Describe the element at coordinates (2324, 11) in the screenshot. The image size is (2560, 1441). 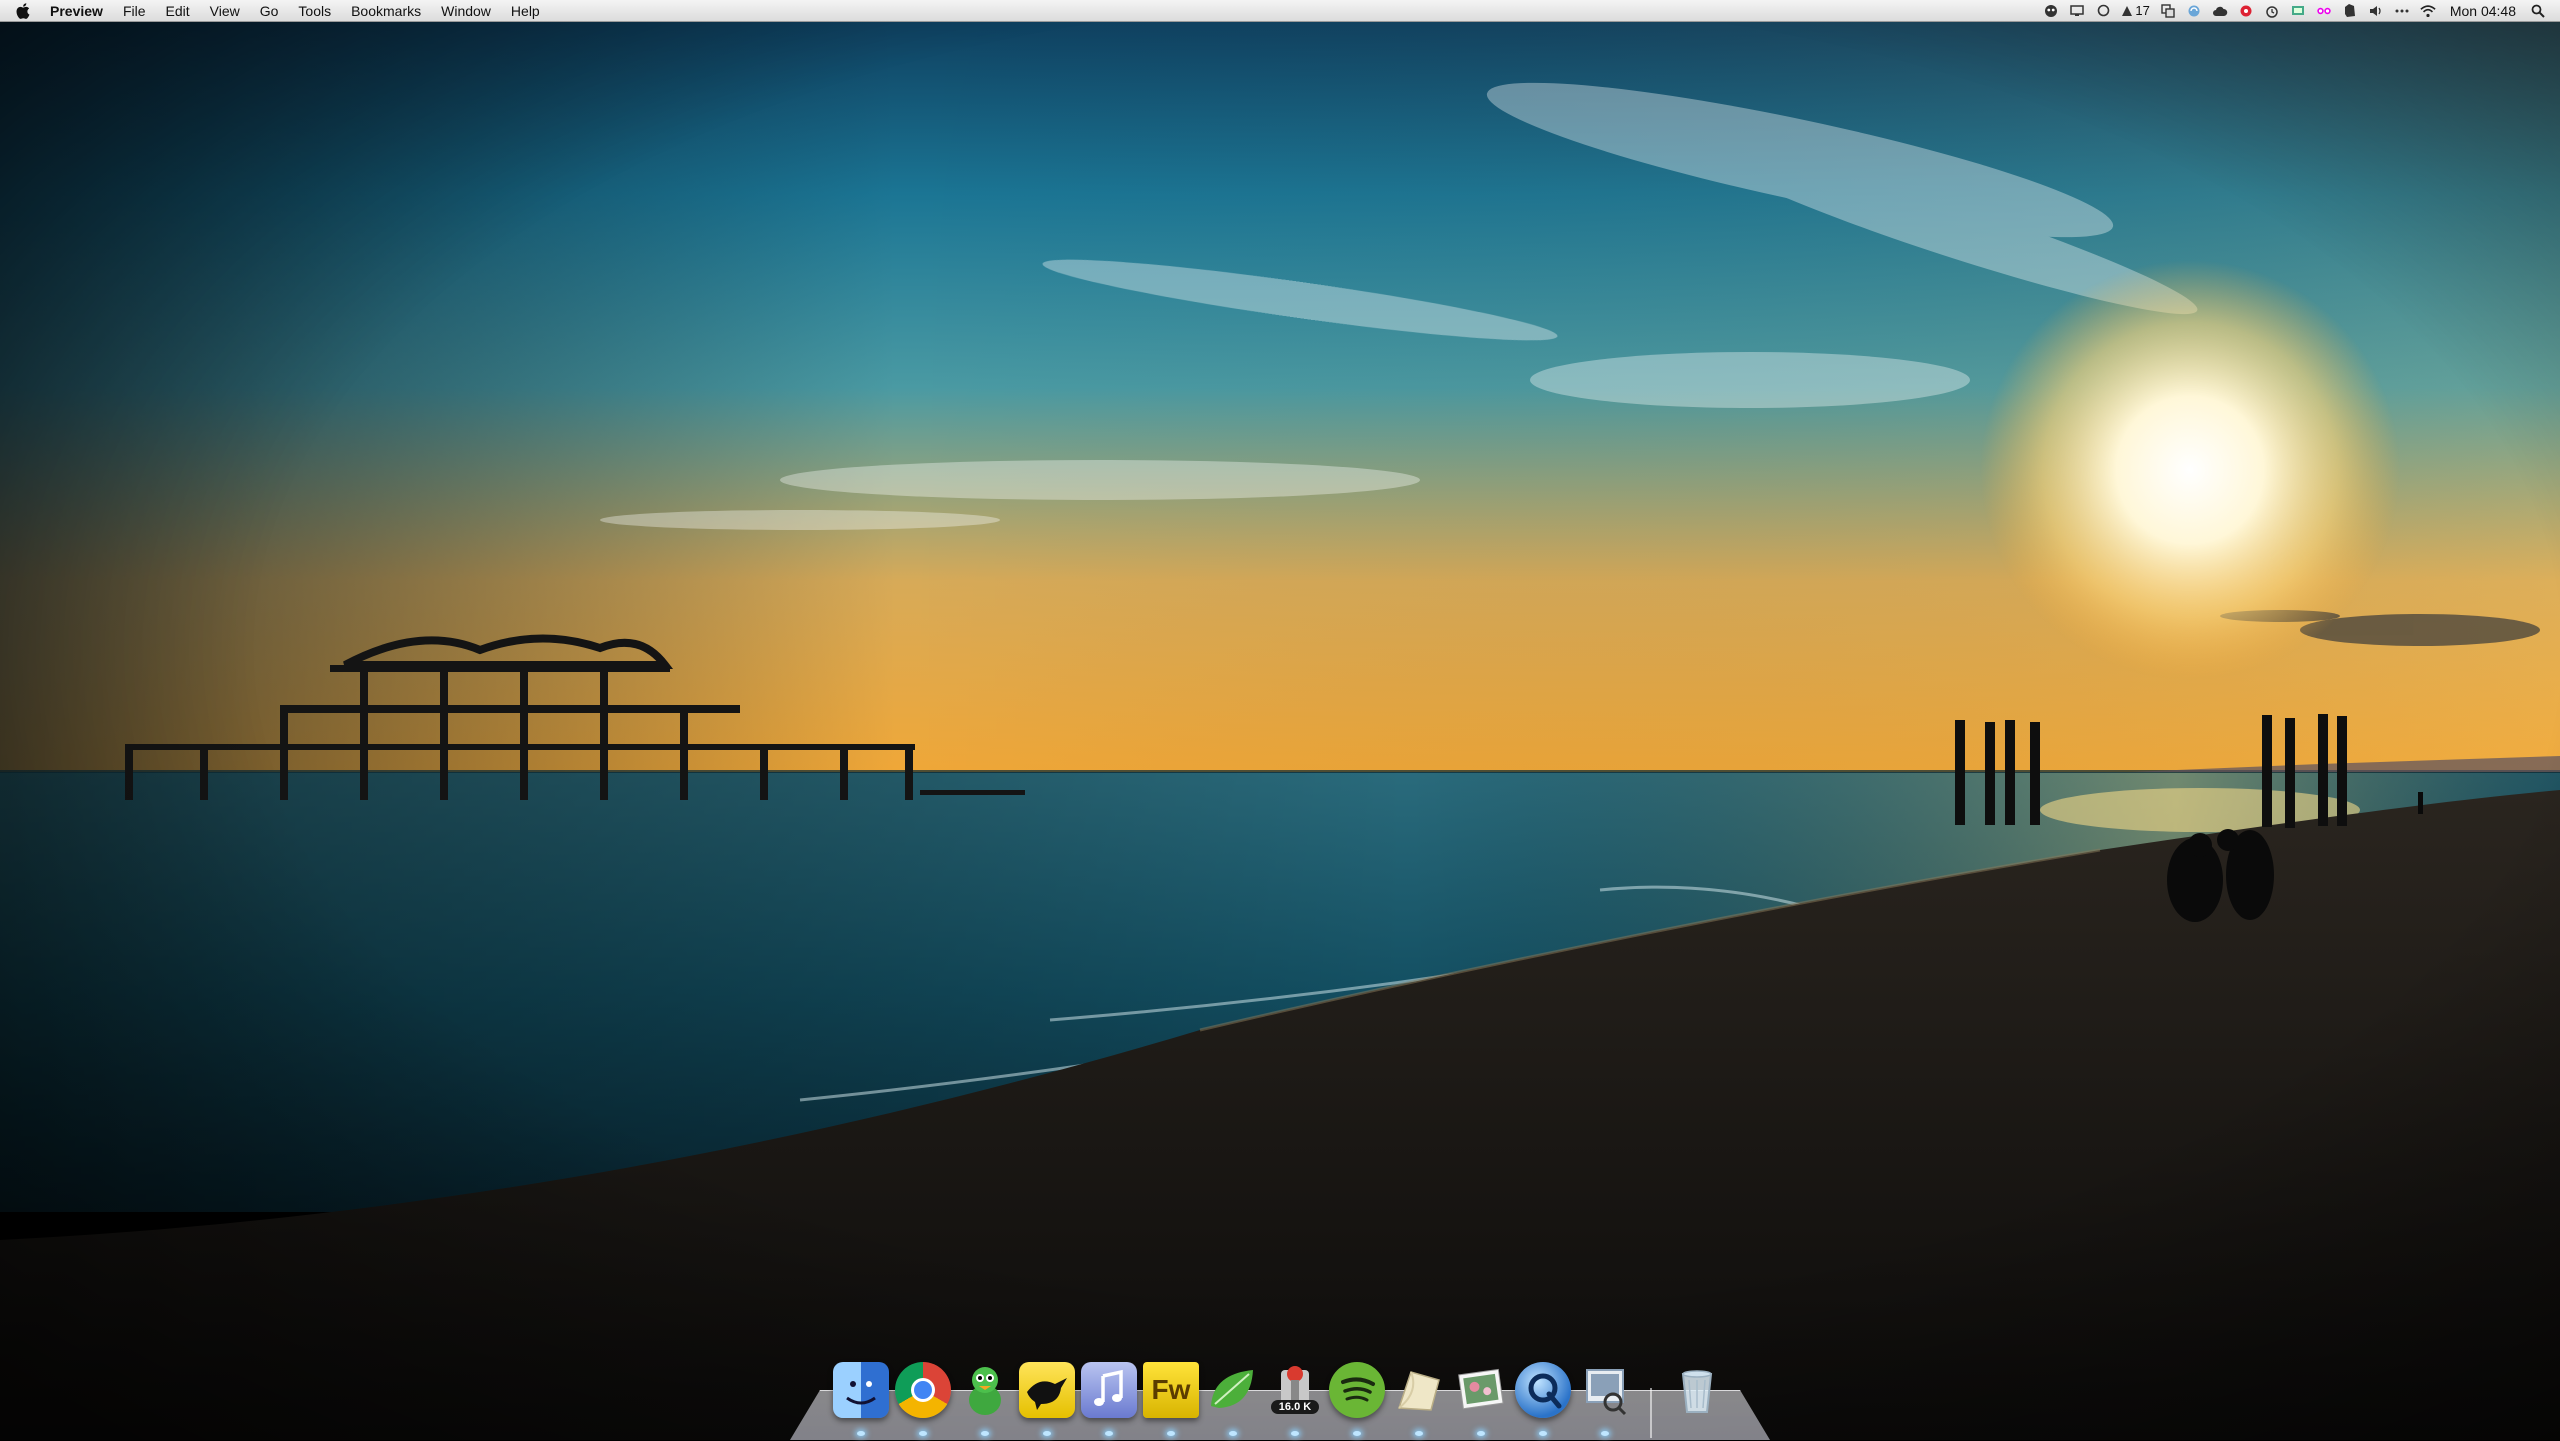
I see `glasses-icon` at that location.